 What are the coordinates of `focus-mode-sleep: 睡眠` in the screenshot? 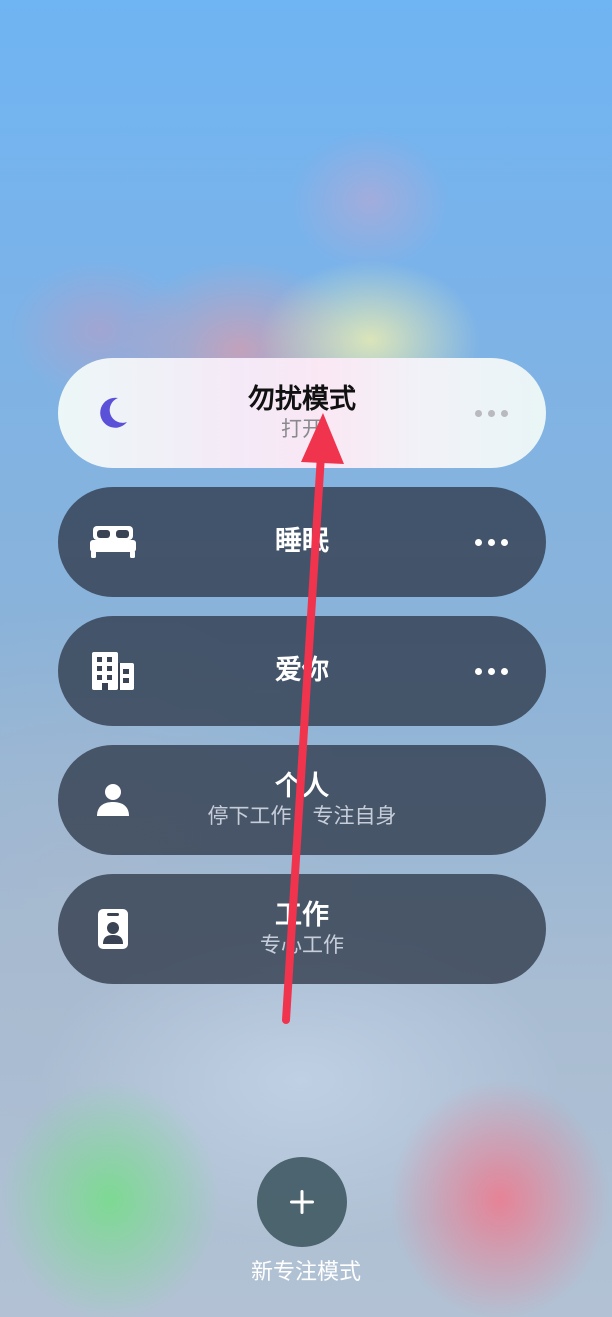 It's located at (302, 542).